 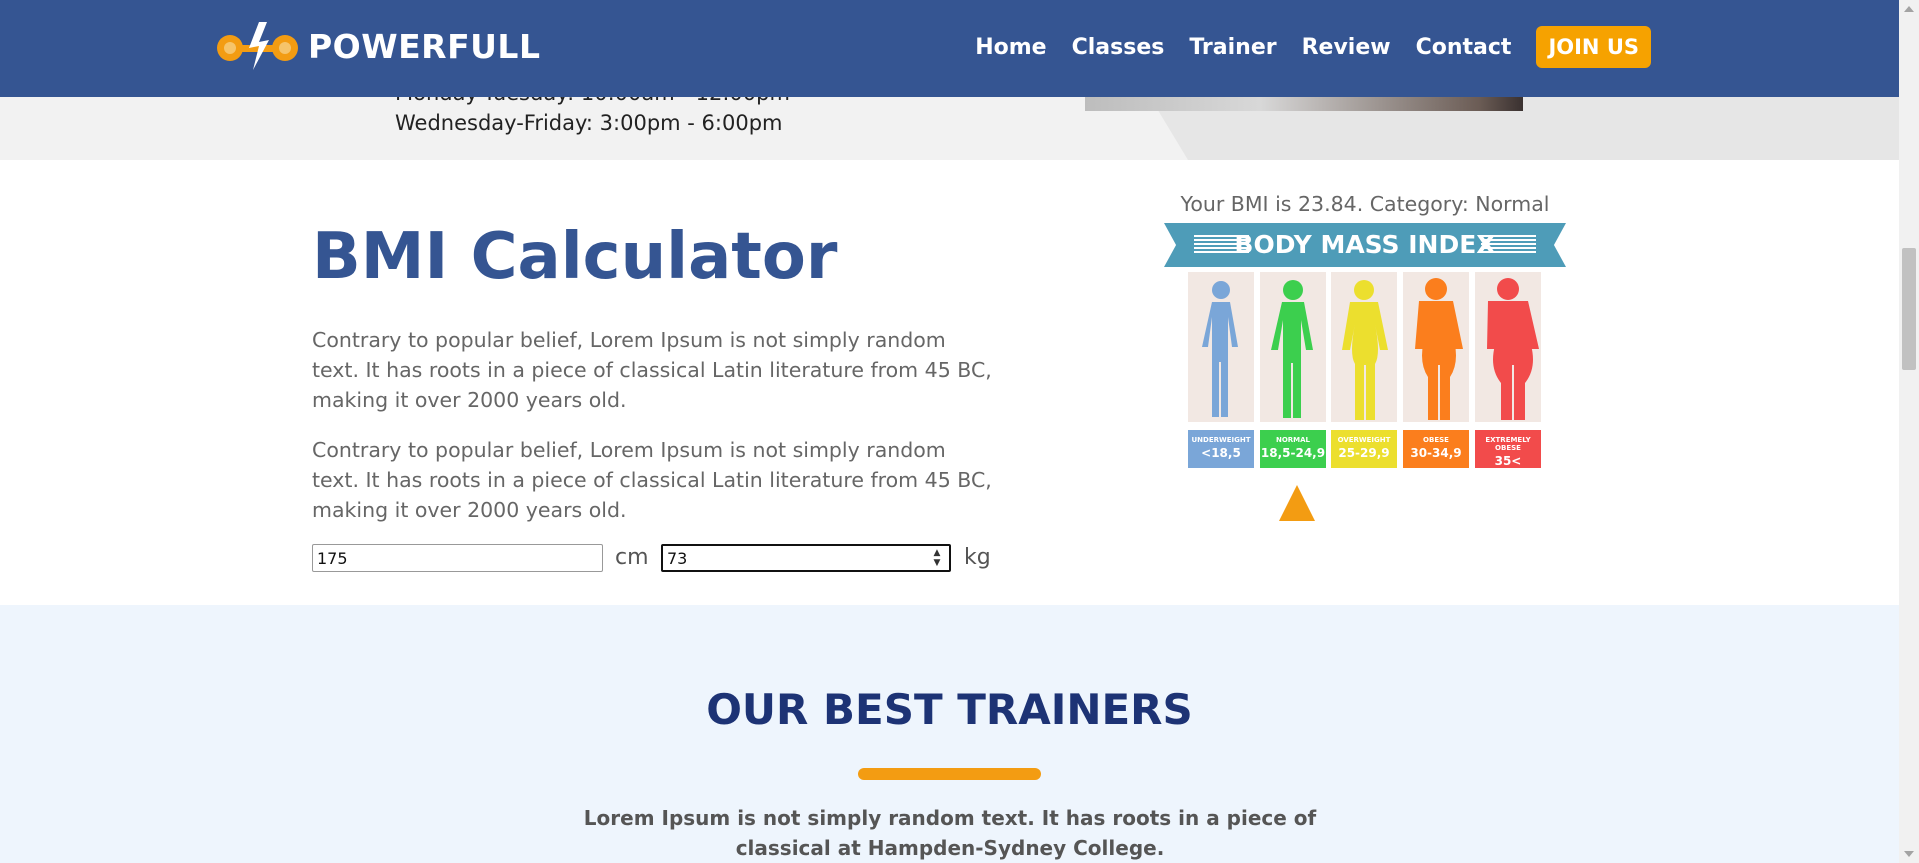 I want to click on category-range: 25-29,9, so click(x=1364, y=453).